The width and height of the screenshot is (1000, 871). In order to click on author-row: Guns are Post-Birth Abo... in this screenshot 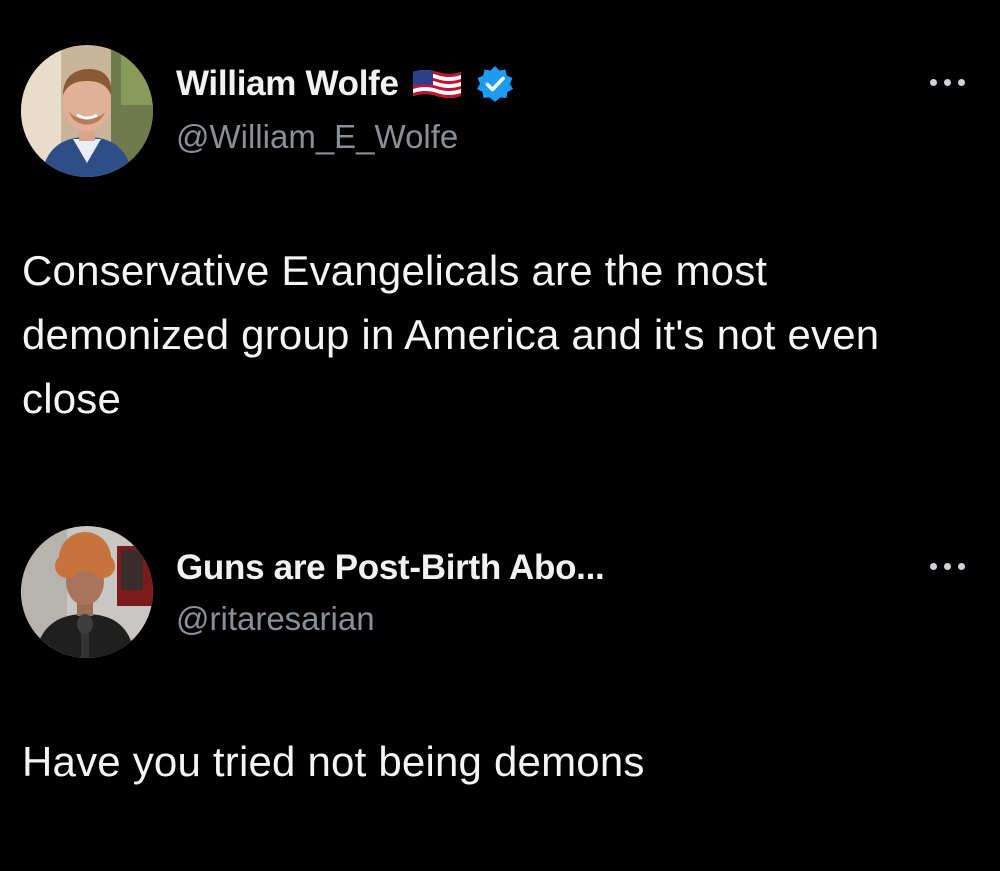, I will do `click(390, 568)`.